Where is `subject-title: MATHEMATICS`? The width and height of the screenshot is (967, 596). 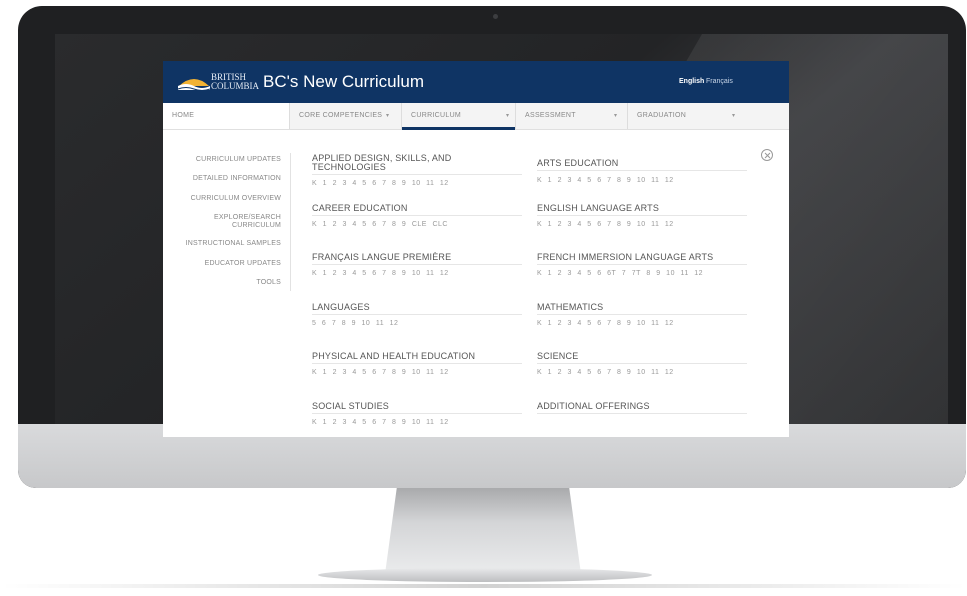
subject-title: MATHEMATICS is located at coordinates (642, 309).